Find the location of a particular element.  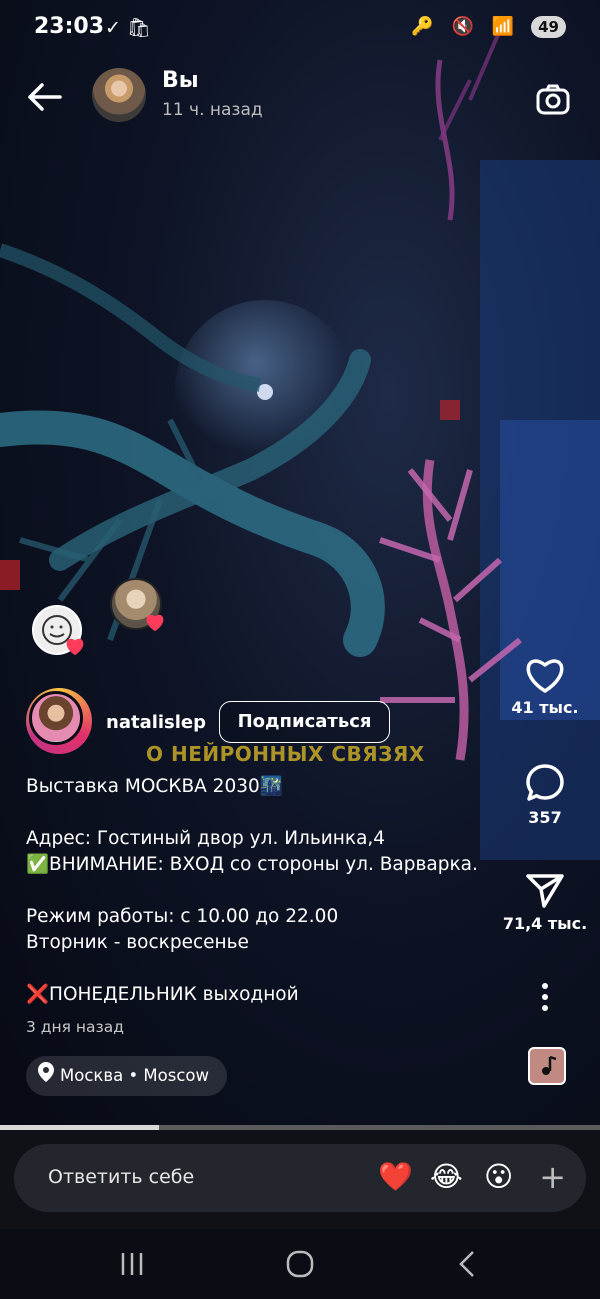

post-age: 3 дня назад is located at coordinates (75, 1027).